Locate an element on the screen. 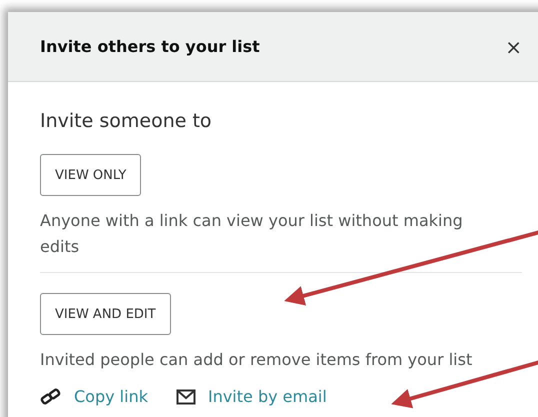  permission-description: Anyone with a link can view your list without making edits is located at coordinates (252, 234).